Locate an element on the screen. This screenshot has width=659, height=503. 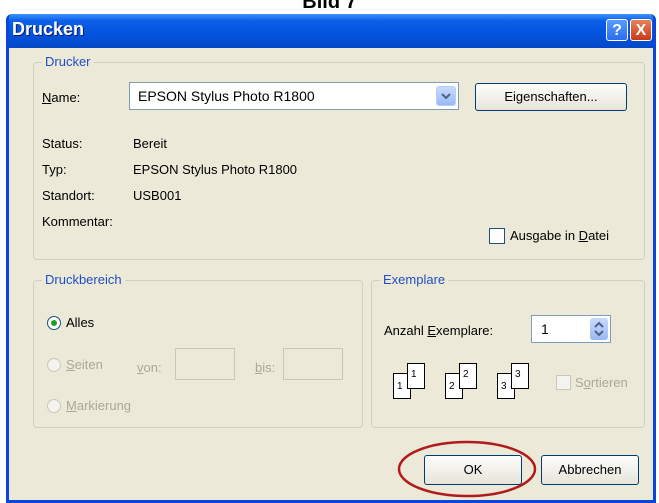
print-to-file-label: Ausgabe in Datei is located at coordinates (559, 235).